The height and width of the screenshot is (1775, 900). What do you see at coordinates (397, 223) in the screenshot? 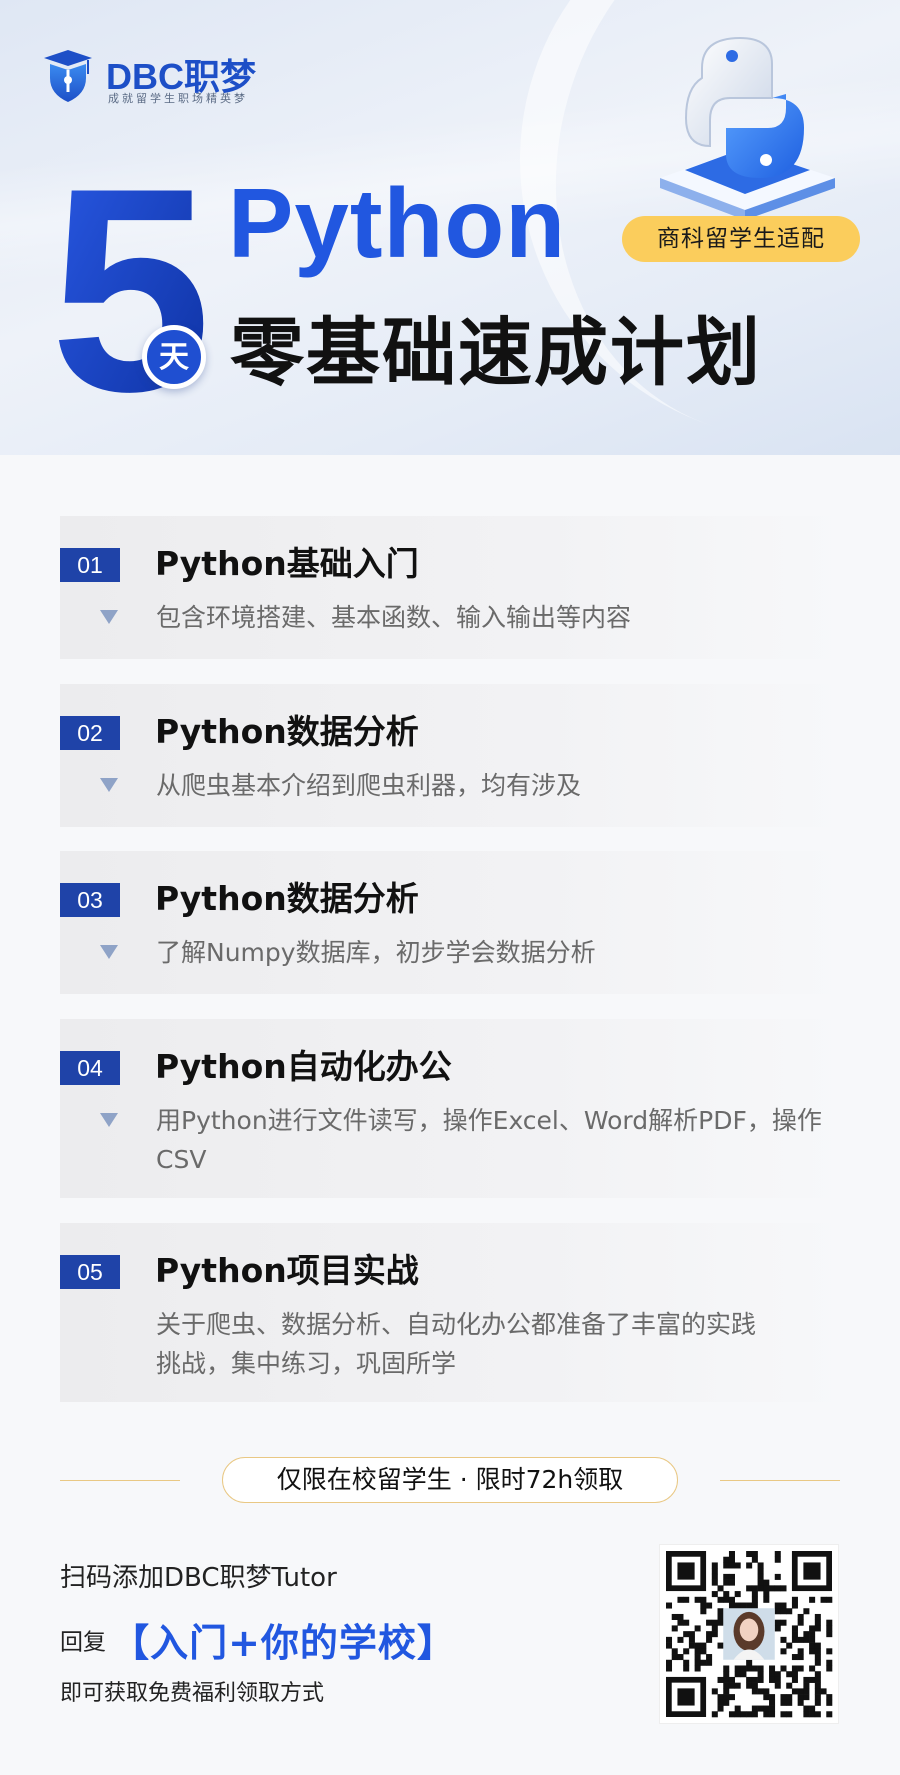
I see `hero-title: Python` at bounding box center [397, 223].